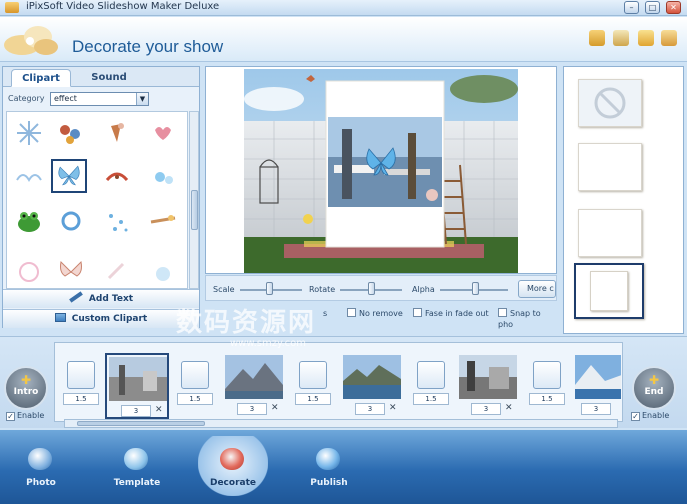  What do you see at coordinates (123, 6) in the screenshot?
I see `window-title: iPixSoft Video Slideshow Maker Deluxe` at bounding box center [123, 6].